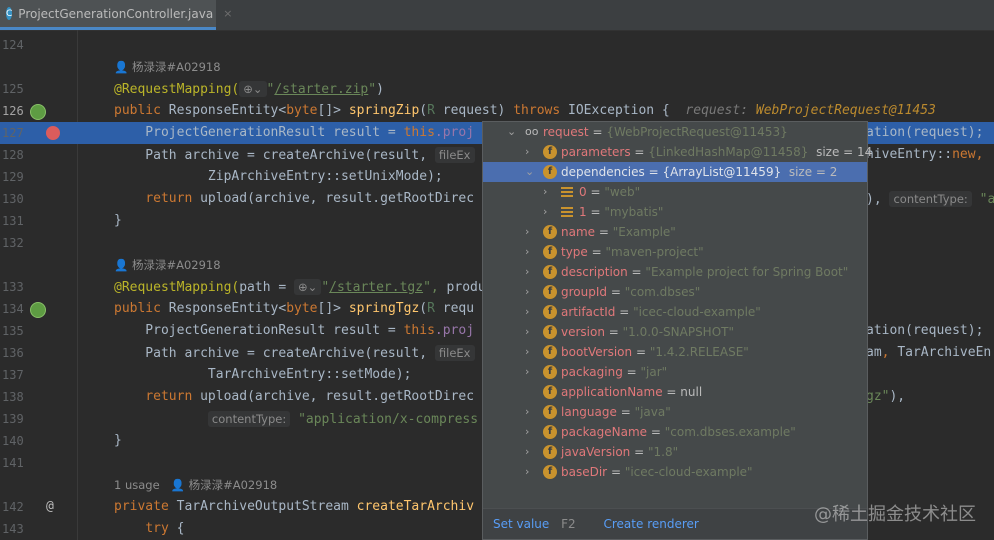 This screenshot has width=994, height=540. I want to click on variable-row: › f language = "java", so click(675, 412).